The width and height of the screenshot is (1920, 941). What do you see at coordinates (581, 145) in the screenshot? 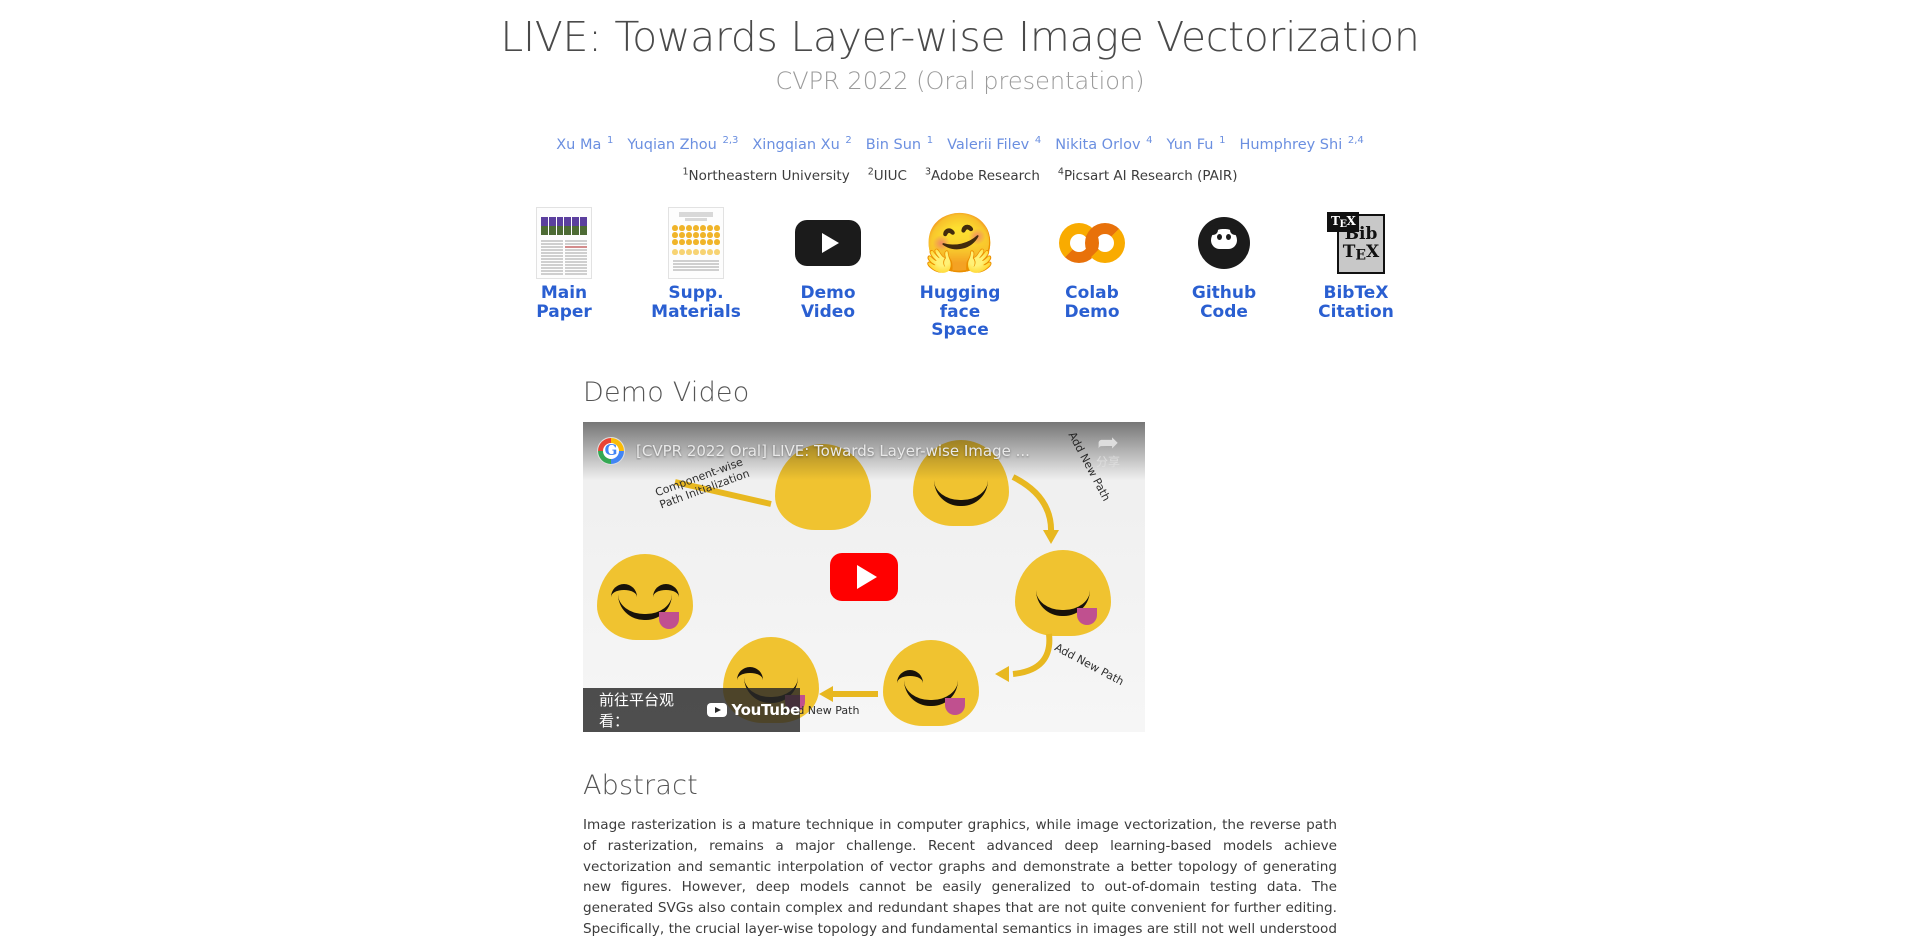
I see `author-name: Xu Ma` at bounding box center [581, 145].